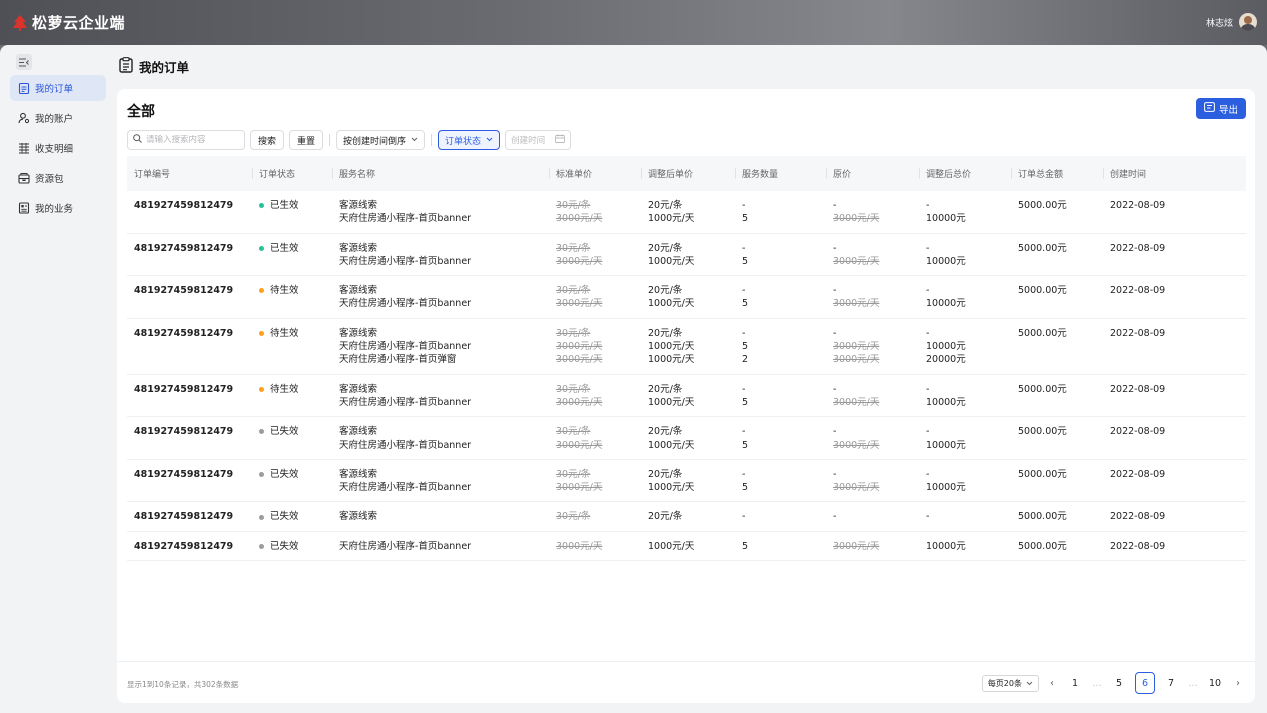 The width and height of the screenshot is (1267, 713). I want to click on user-menu: 林志炫, so click(1231, 22).